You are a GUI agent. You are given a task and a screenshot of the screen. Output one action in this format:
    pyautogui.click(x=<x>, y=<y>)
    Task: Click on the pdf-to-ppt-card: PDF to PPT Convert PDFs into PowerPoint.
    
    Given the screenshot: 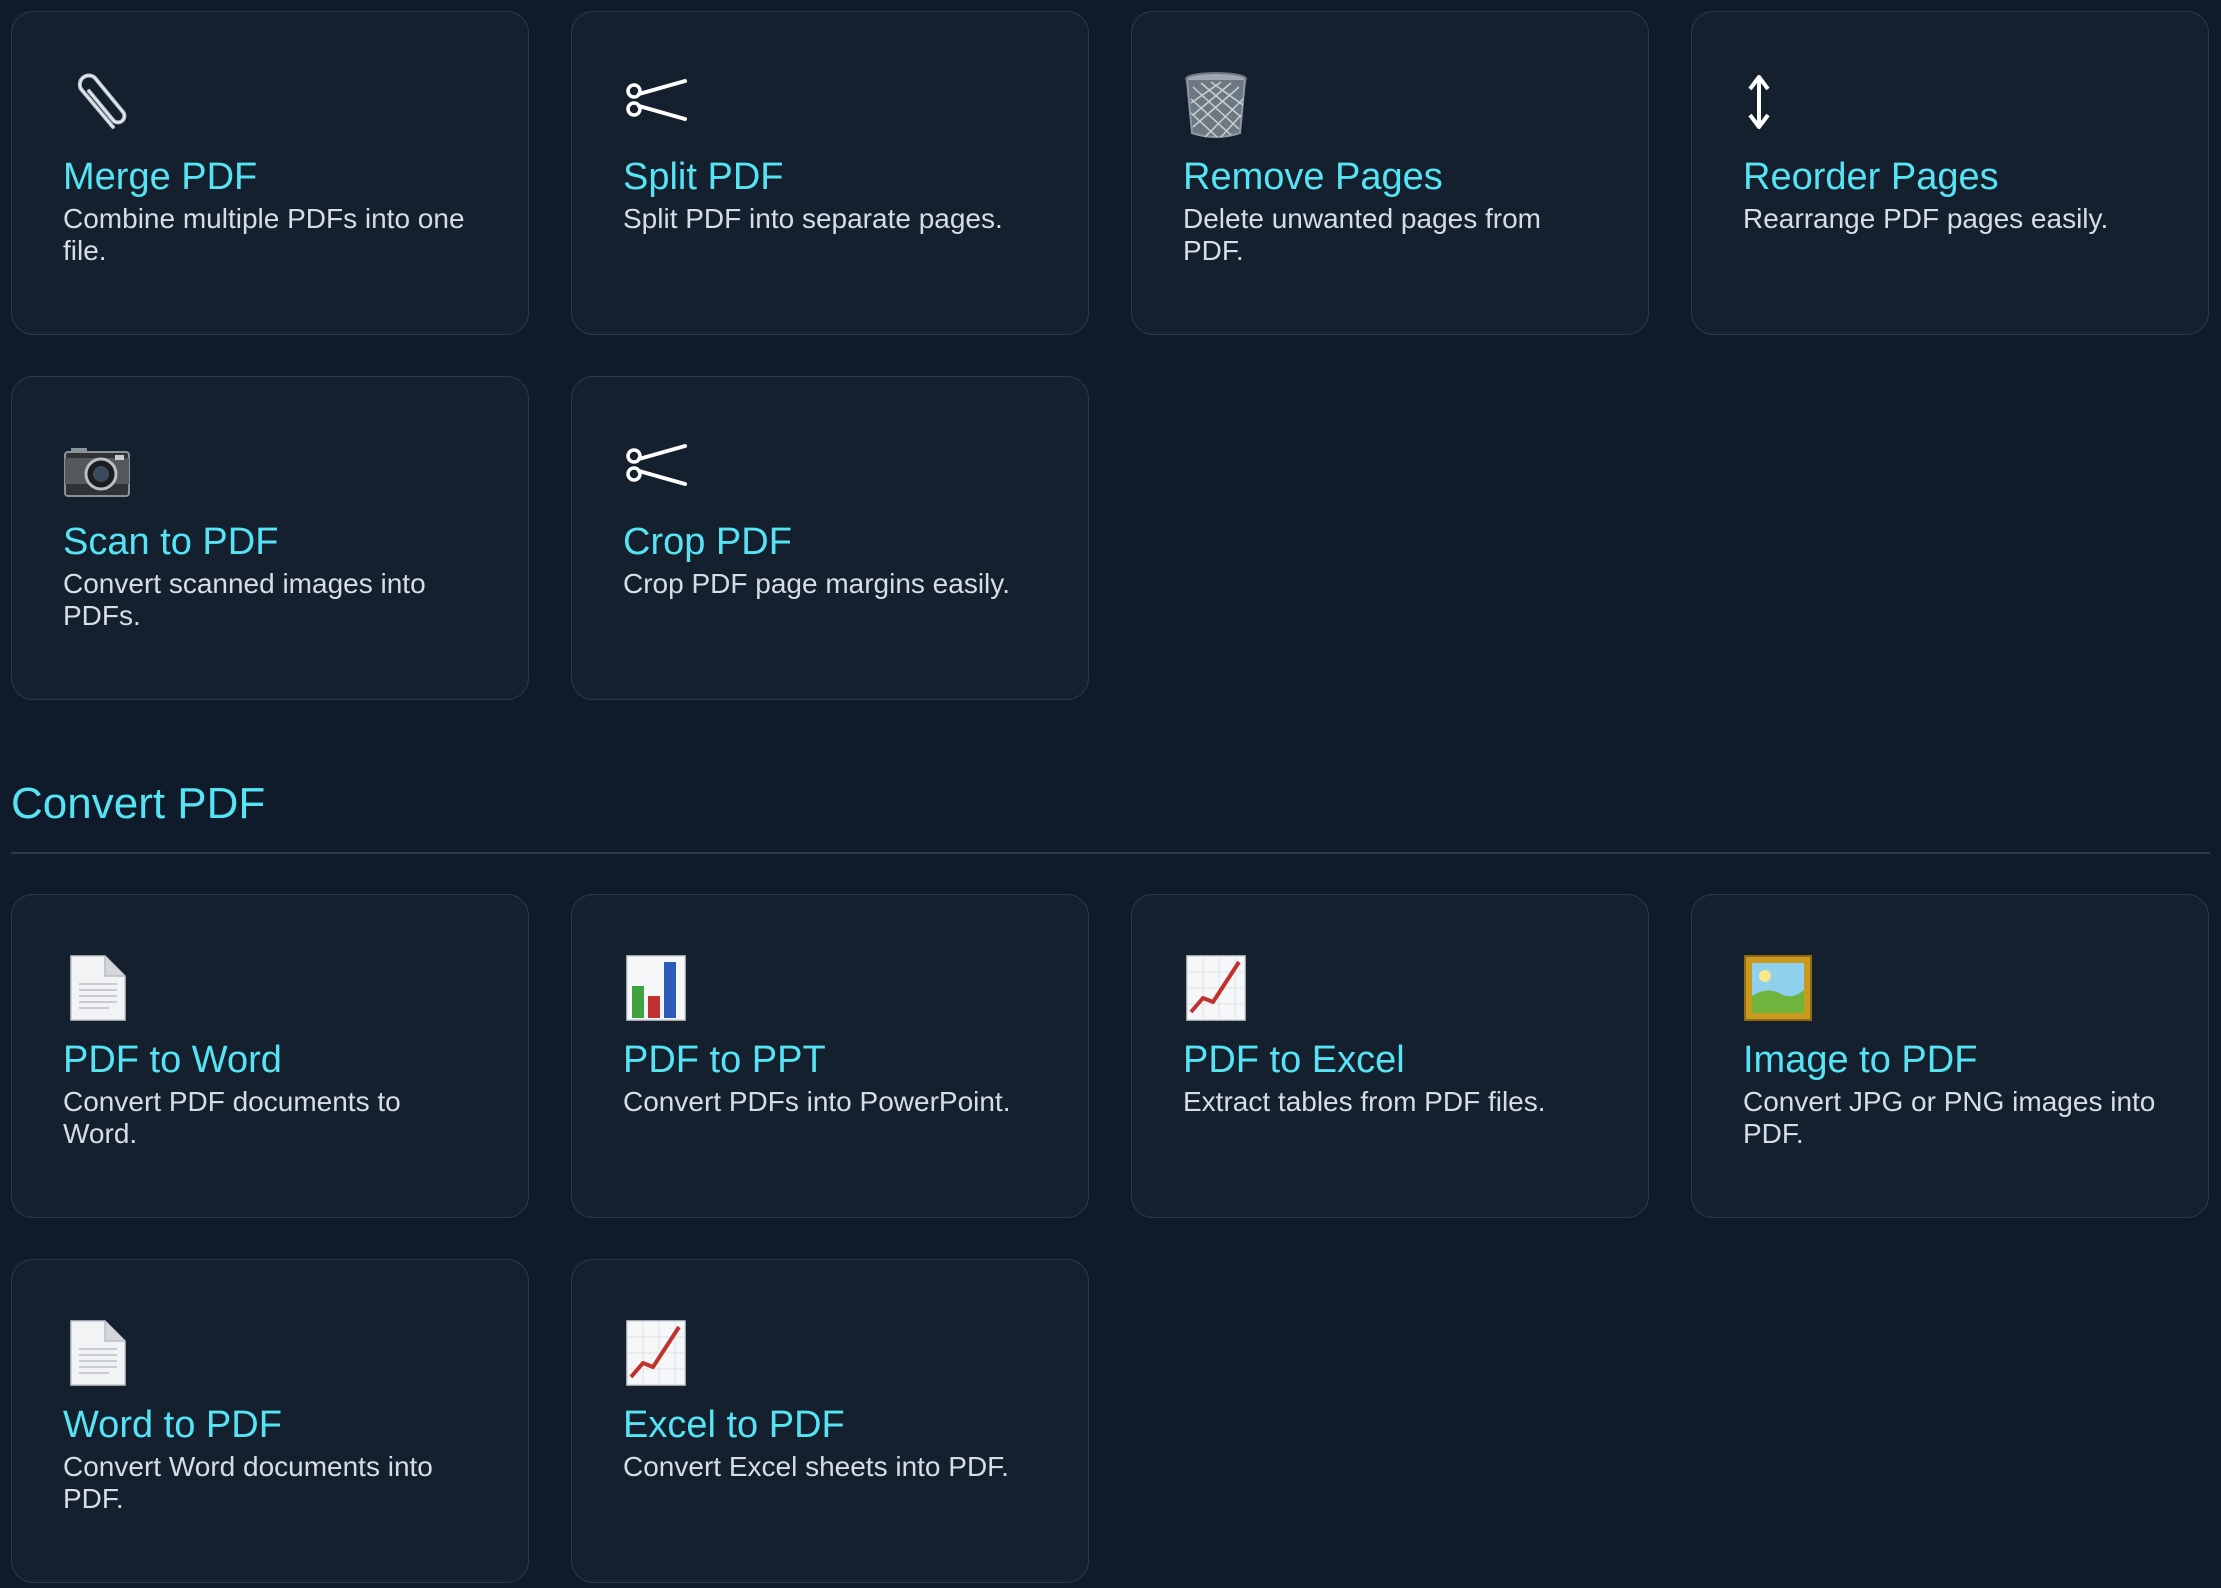 What is the action you would take?
    pyautogui.click(x=830, y=1056)
    